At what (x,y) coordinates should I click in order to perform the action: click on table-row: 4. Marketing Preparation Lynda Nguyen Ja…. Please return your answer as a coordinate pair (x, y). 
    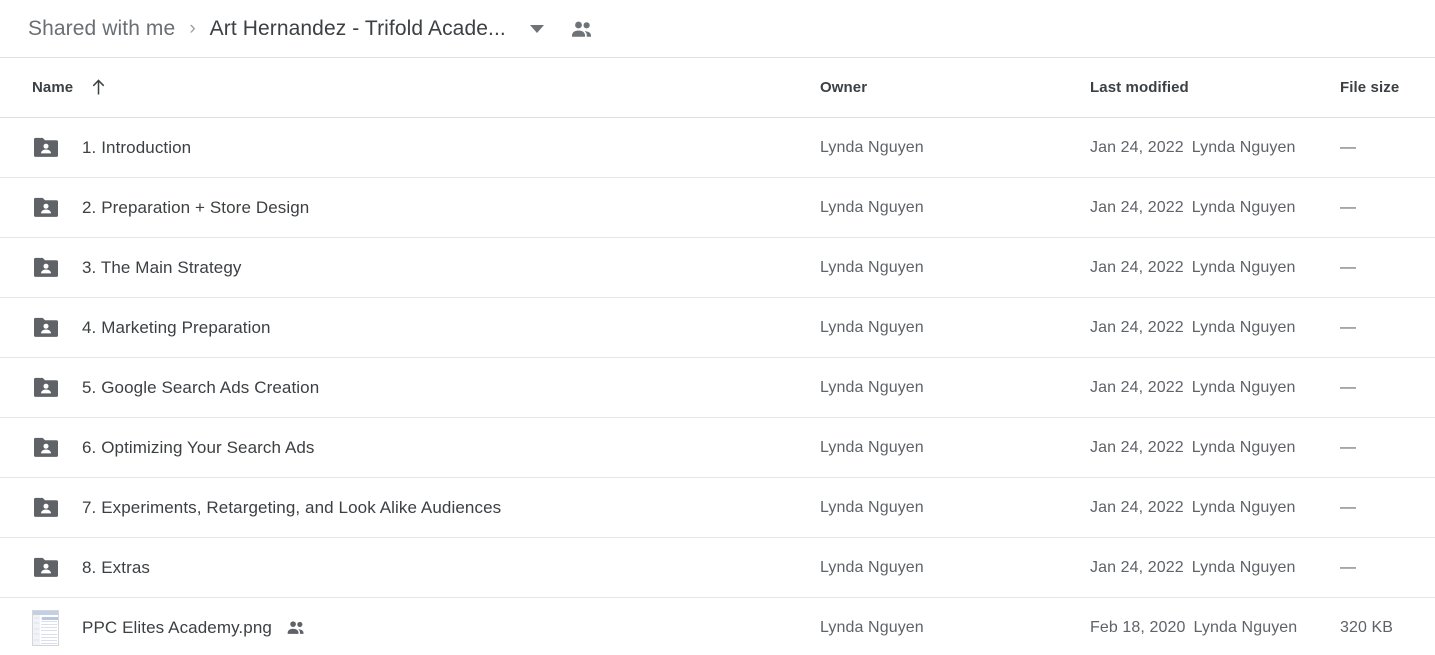
    Looking at the image, I should click on (717, 328).